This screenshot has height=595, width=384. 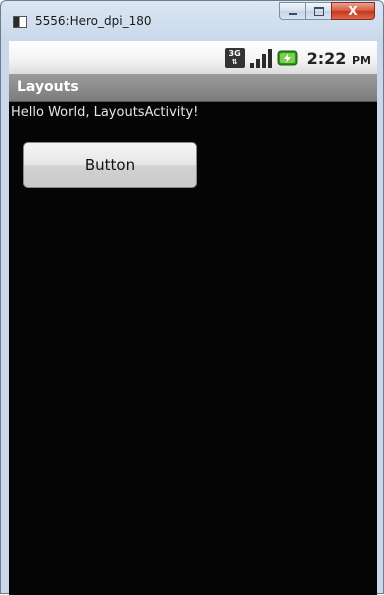 I want to click on hello-text: Hello World, LayoutsActivity!, so click(x=105, y=112).